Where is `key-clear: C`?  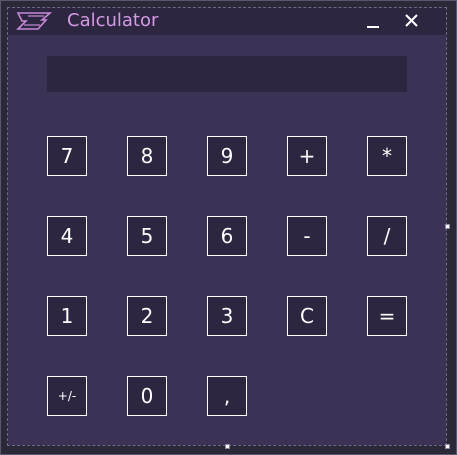
key-clear: C is located at coordinates (307, 316).